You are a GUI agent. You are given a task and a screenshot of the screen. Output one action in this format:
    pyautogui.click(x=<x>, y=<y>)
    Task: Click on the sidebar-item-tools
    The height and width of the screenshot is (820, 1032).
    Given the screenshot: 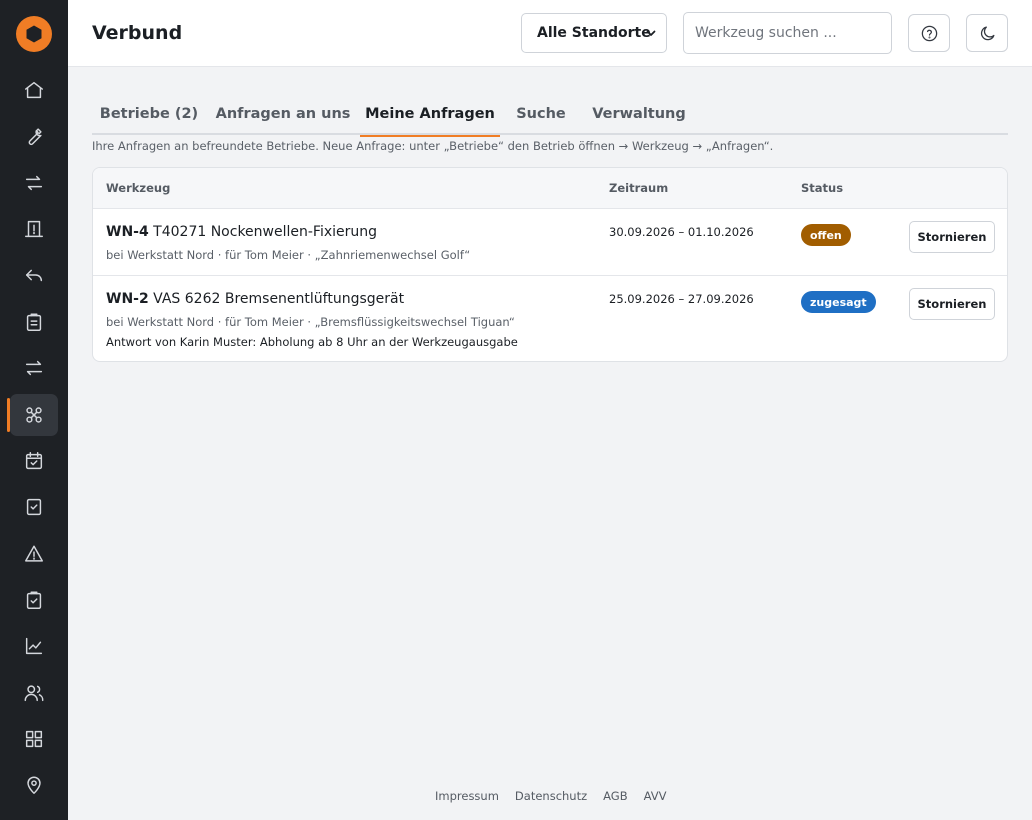 What is the action you would take?
    pyautogui.click(x=34, y=136)
    